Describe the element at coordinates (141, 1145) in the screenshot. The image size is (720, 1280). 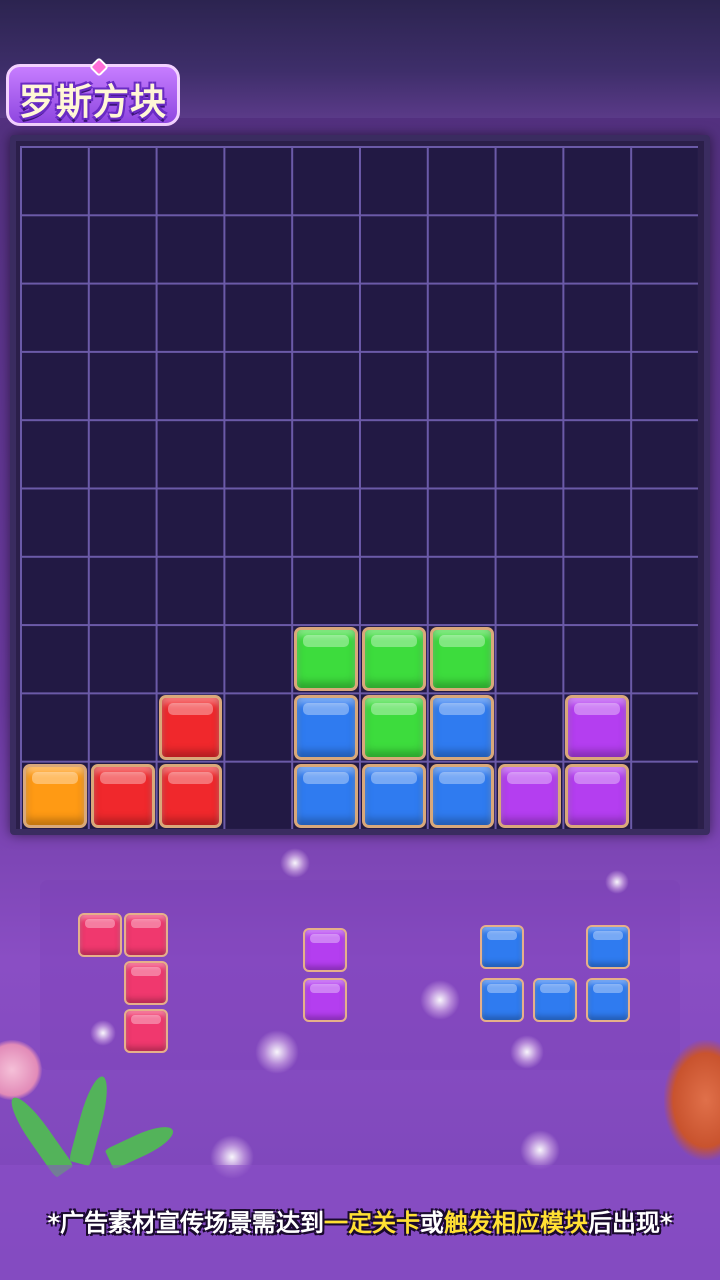
I see `leaf-decoration-icon` at that location.